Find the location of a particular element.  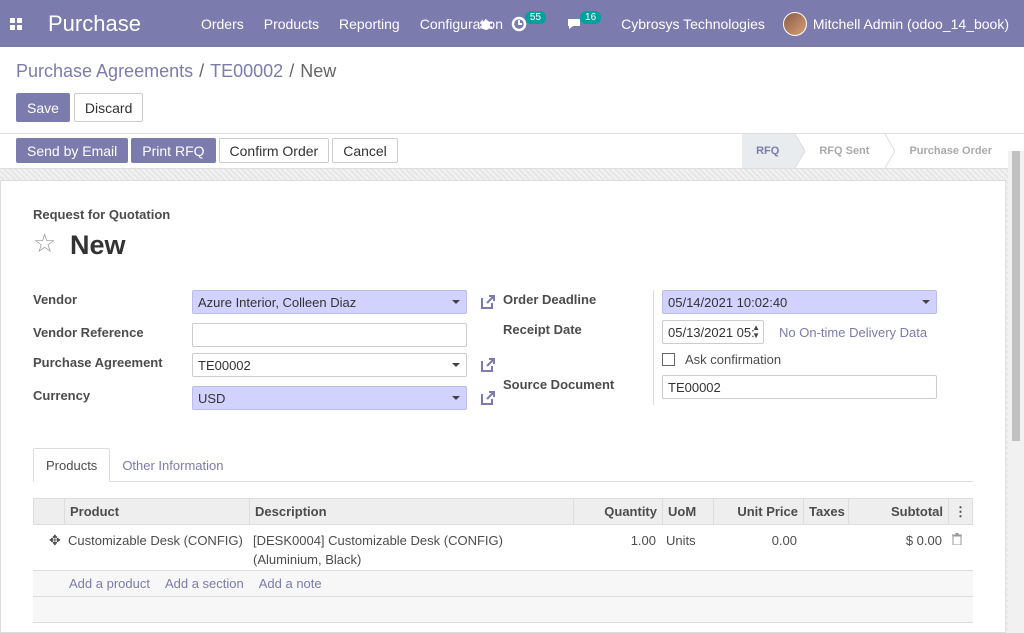

order-deadline-value: 05/14/2021 10:02:40 is located at coordinates (728, 302).